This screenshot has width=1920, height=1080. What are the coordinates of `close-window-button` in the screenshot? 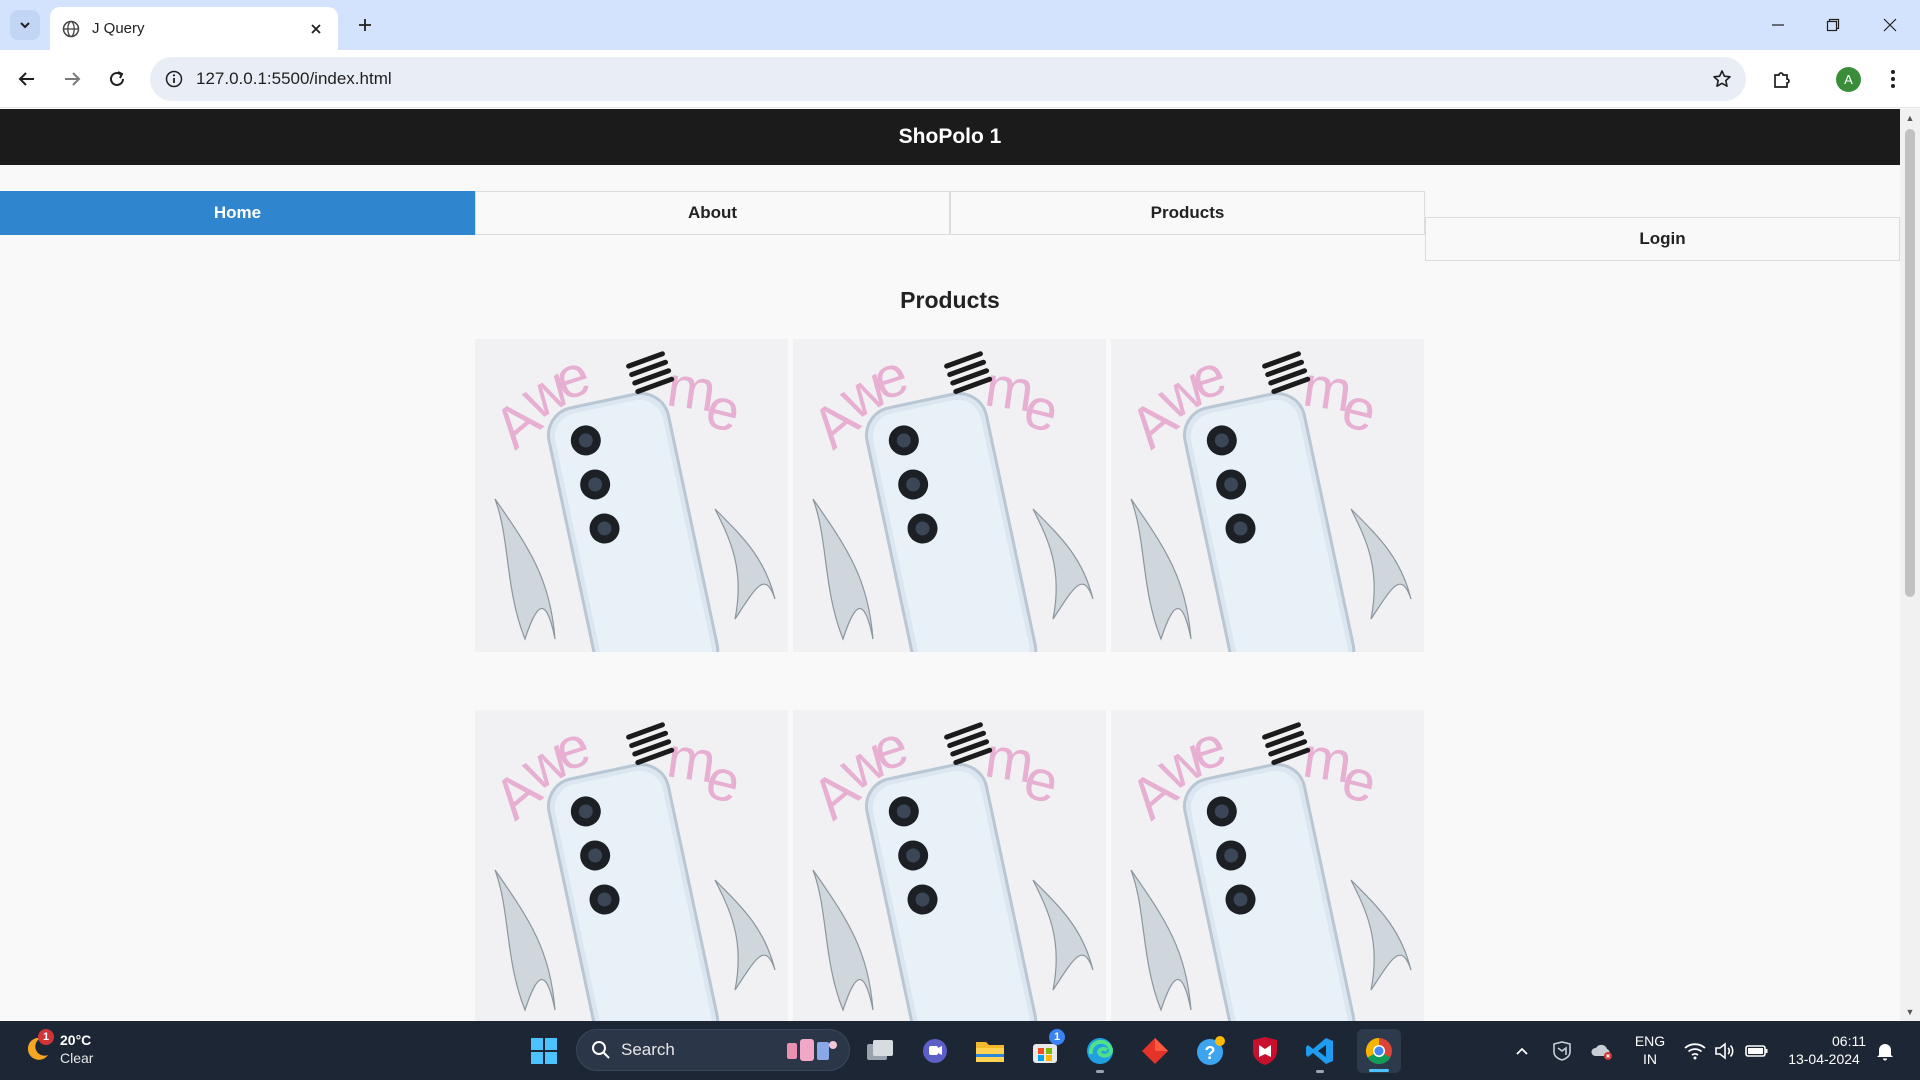 It's located at (1890, 25).